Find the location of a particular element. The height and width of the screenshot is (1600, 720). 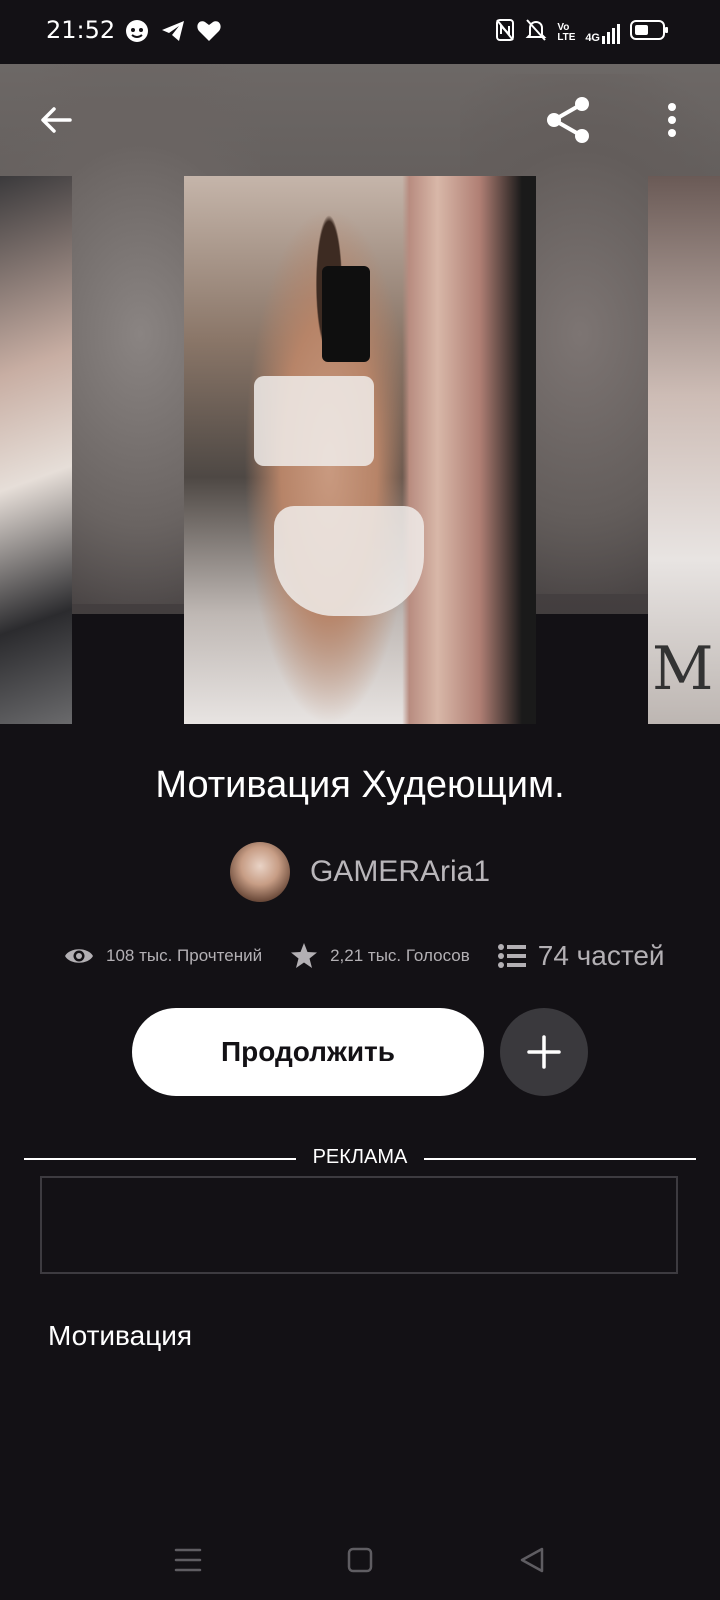

more-options-button is located at coordinates (672, 120).